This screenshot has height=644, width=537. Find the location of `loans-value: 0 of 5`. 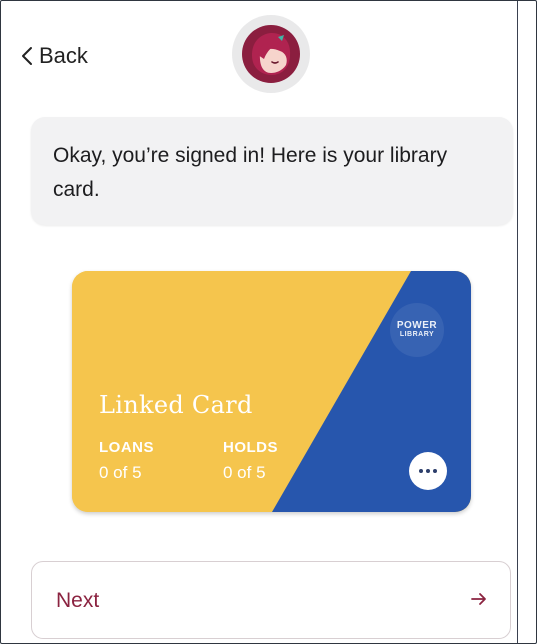

loans-value: 0 of 5 is located at coordinates (120, 472).